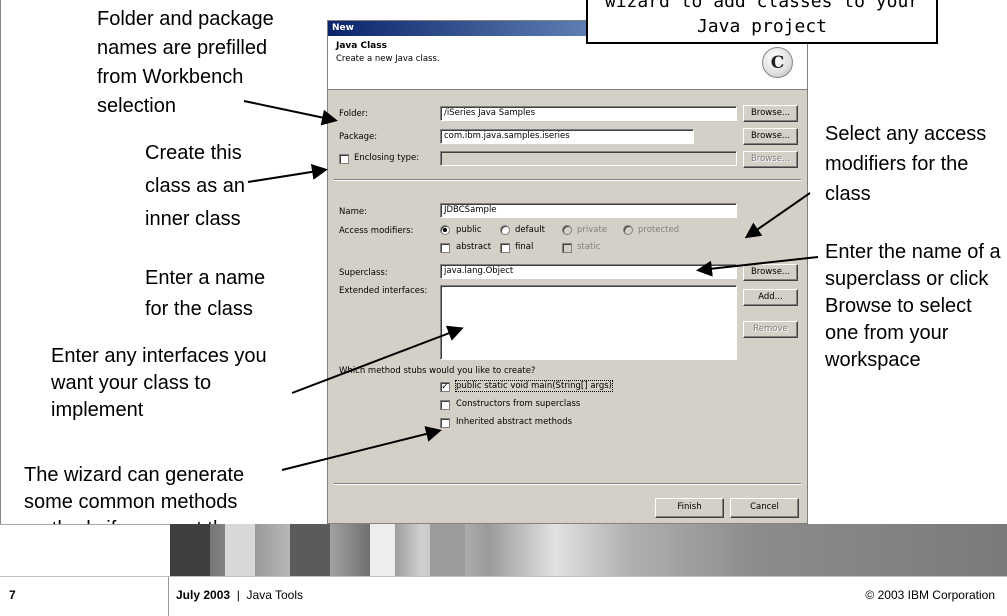 This screenshot has width=1007, height=616. What do you see at coordinates (588, 210) in the screenshot?
I see `name-input: JDBCSample` at bounding box center [588, 210].